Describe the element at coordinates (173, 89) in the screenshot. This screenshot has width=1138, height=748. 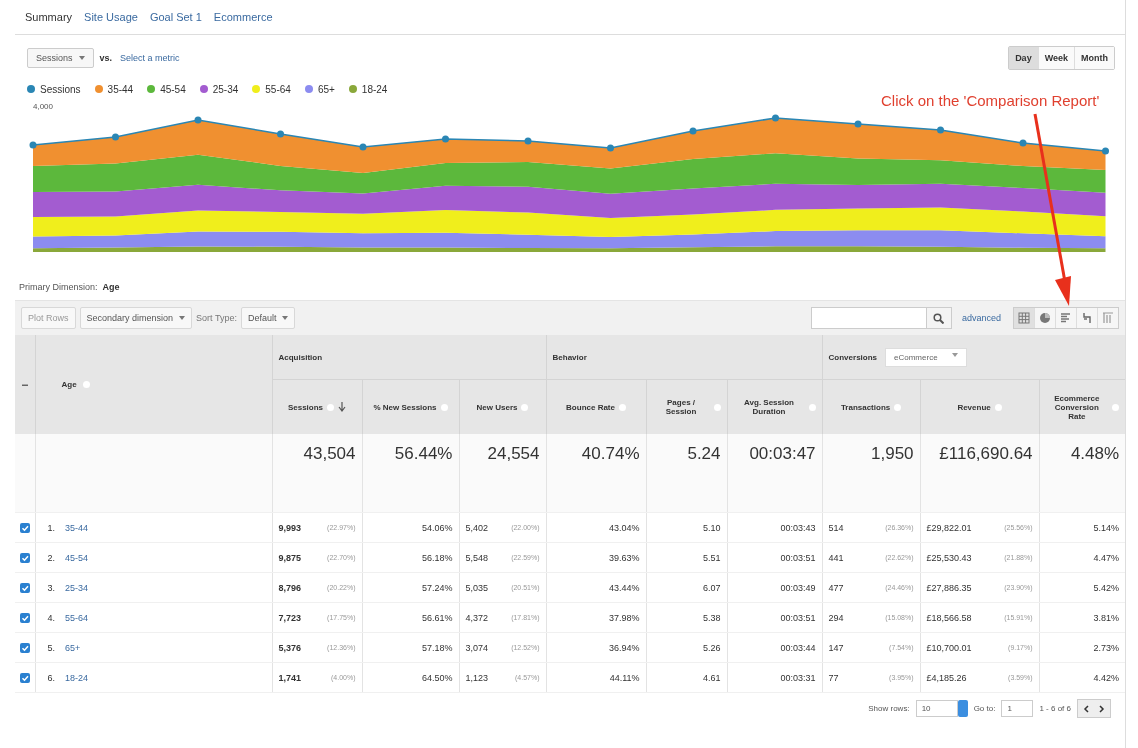
I see `legend-label: 45-54` at that location.